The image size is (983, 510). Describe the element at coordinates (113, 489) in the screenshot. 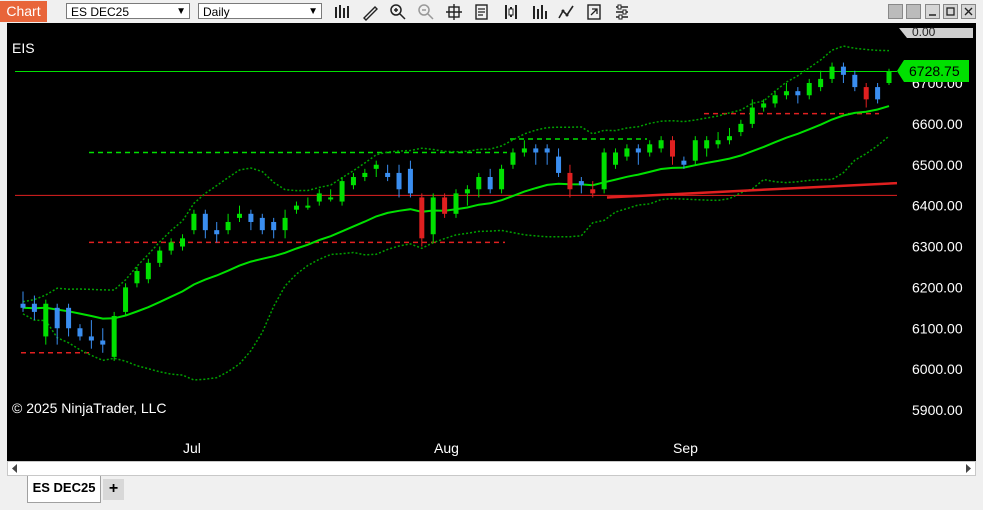

I see `add-tab-button: +` at that location.